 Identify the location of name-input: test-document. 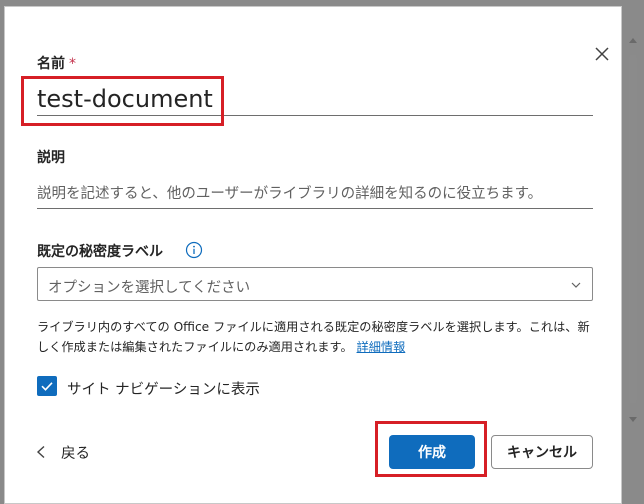
(125, 99).